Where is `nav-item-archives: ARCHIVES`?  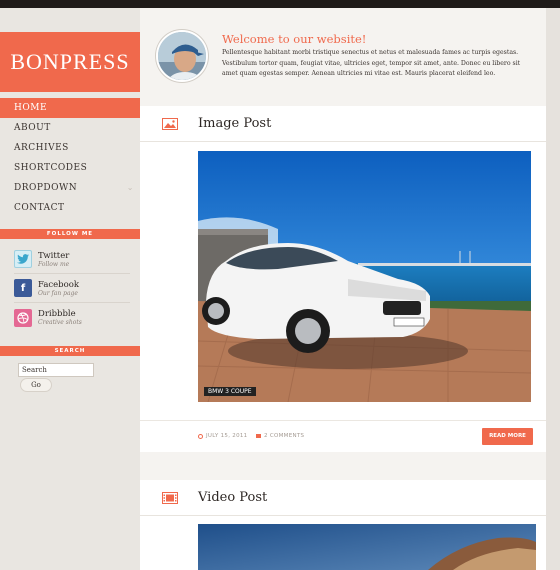
nav-item-archives: ARCHIVES is located at coordinates (70, 148).